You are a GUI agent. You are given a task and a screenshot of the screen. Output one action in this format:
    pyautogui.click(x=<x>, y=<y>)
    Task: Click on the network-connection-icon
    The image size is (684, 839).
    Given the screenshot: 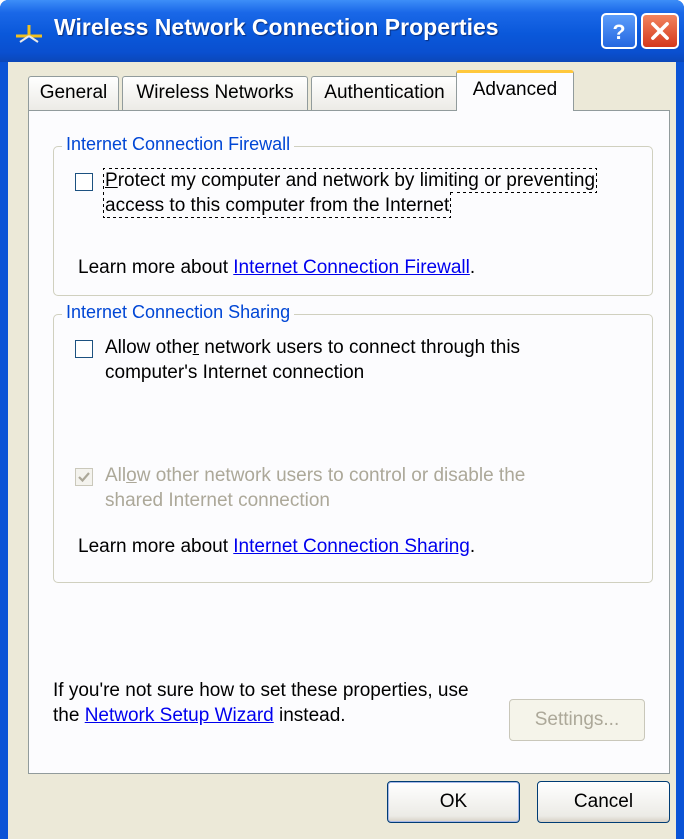 What is the action you would take?
    pyautogui.click(x=29, y=34)
    